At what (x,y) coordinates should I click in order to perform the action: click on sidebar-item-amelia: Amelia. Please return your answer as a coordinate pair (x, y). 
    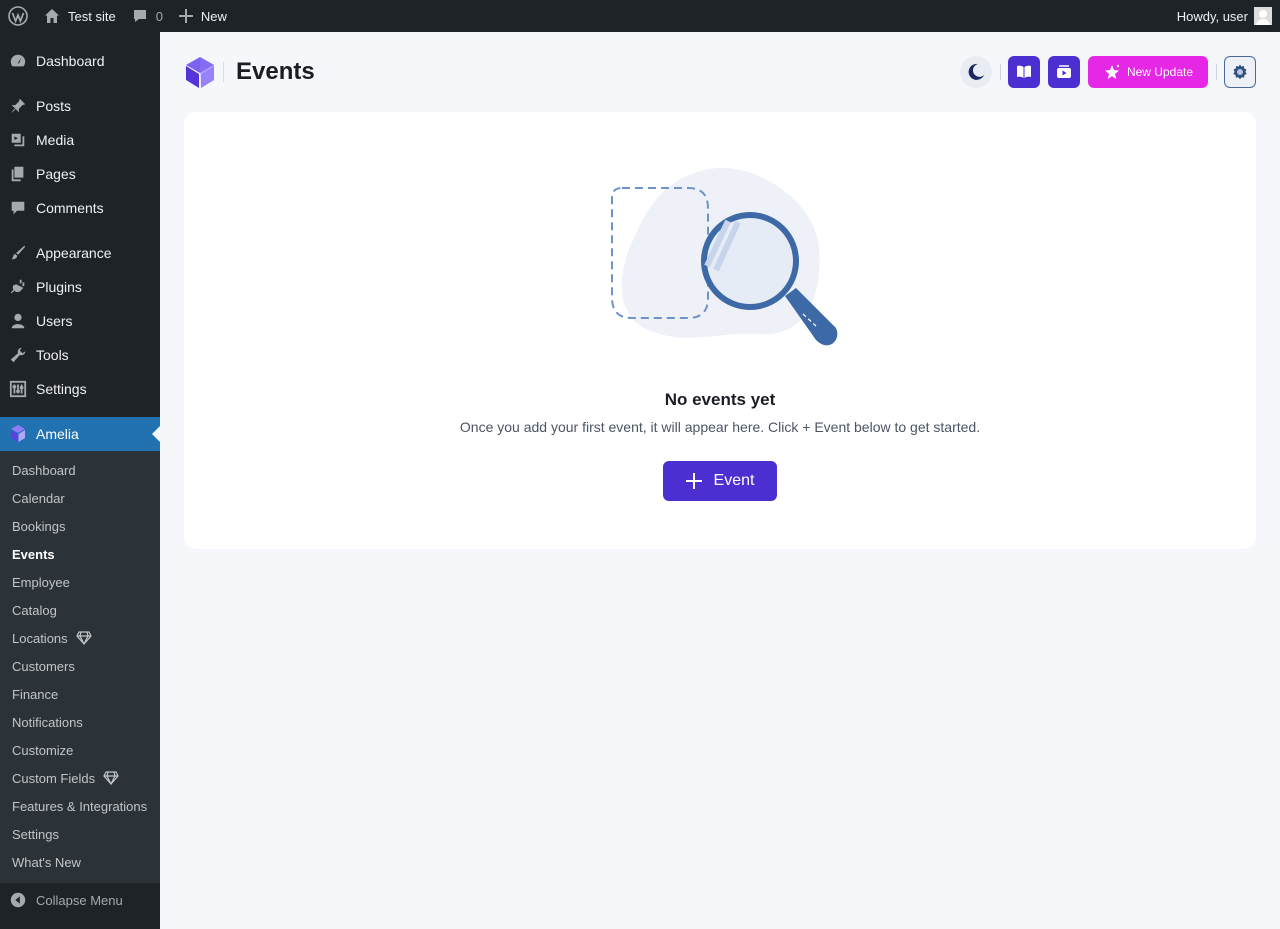
    Looking at the image, I should click on (80, 434).